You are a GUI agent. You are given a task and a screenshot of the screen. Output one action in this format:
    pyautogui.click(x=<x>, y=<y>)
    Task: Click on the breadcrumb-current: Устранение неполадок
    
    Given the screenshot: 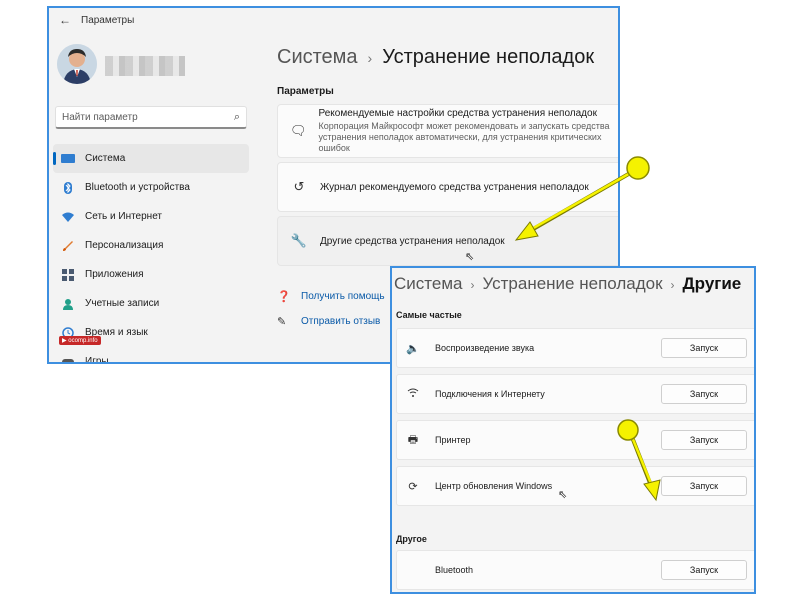 What is the action you would take?
    pyautogui.click(x=488, y=57)
    